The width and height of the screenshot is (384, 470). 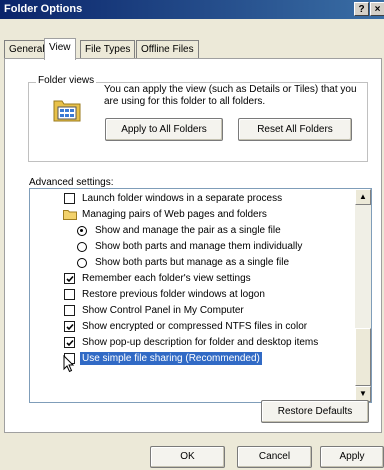 I want to click on scroll-up-button: ▲, so click(x=363, y=197).